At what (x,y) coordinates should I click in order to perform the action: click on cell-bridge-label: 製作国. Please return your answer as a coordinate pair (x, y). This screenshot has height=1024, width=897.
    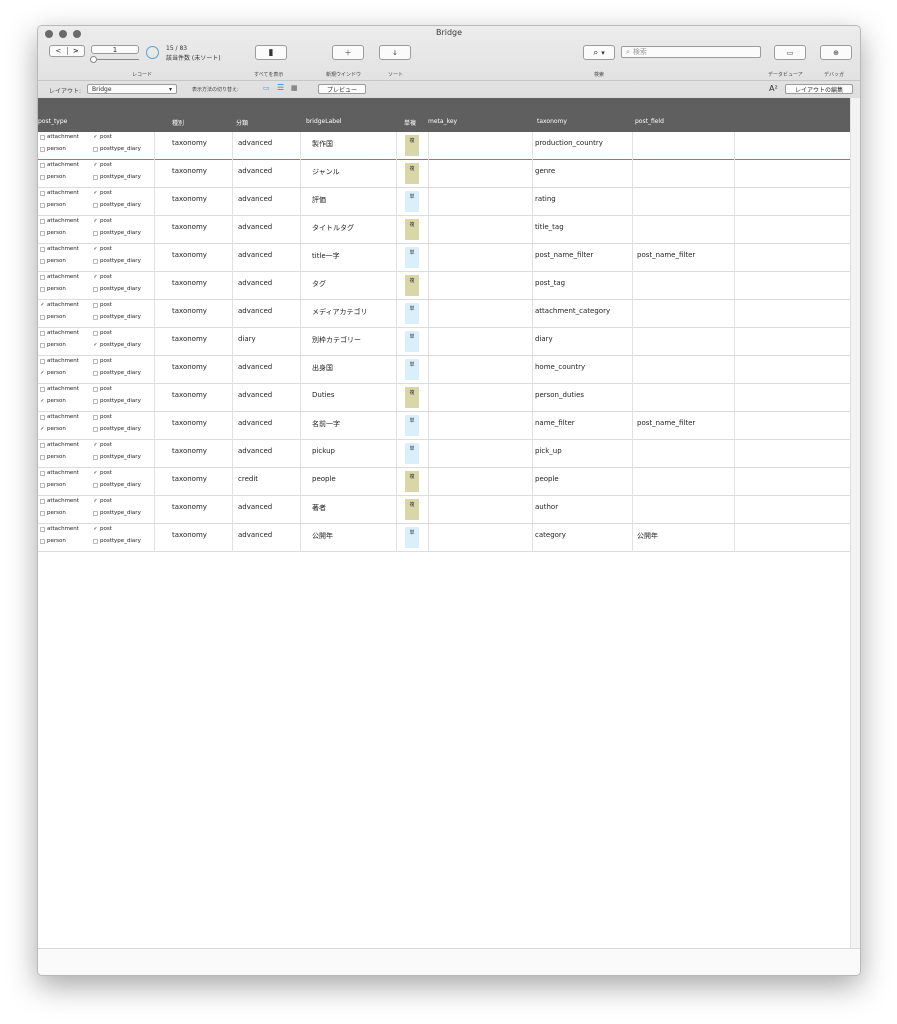
    Looking at the image, I should click on (322, 144).